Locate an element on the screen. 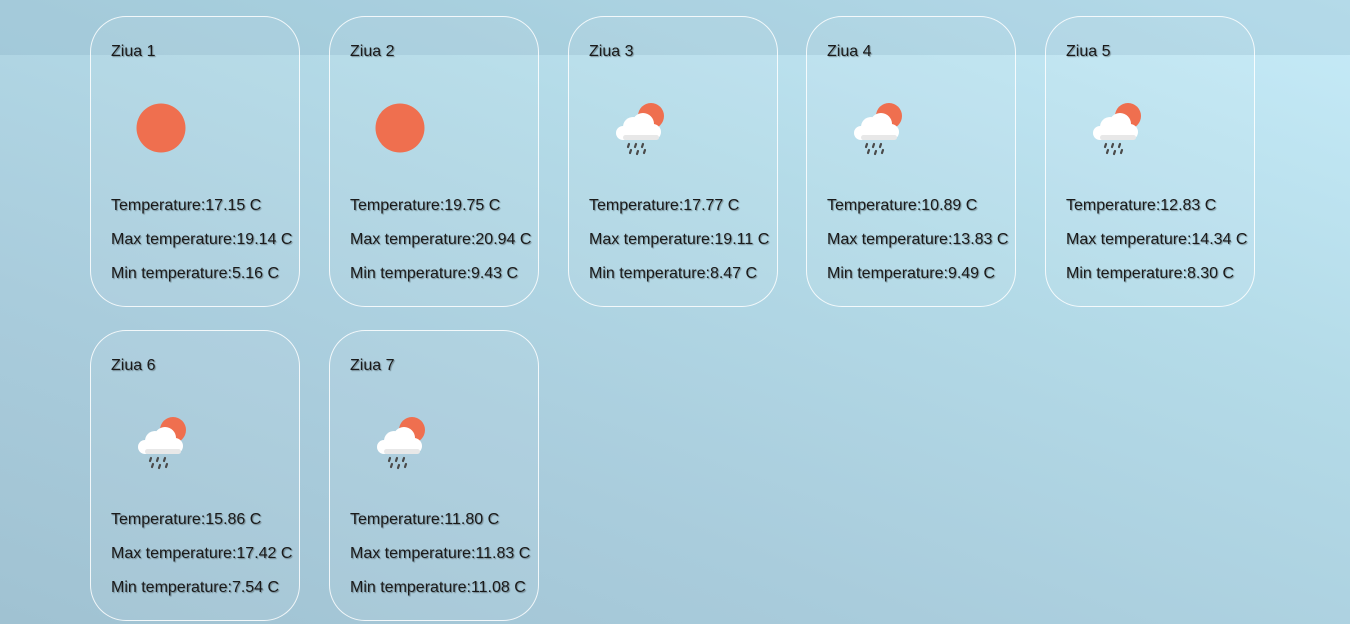  max-temperature-value: 17.42 C is located at coordinates (264, 553).